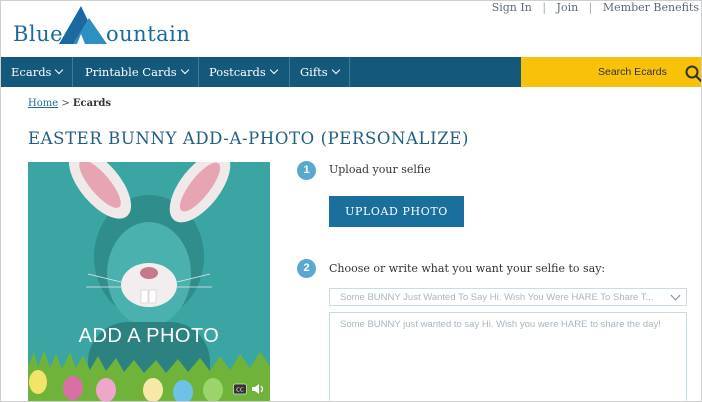 Image resolution: width=702 pixels, height=402 pixels. I want to click on nav-printable-cards: Printable Cards, so click(136, 72).